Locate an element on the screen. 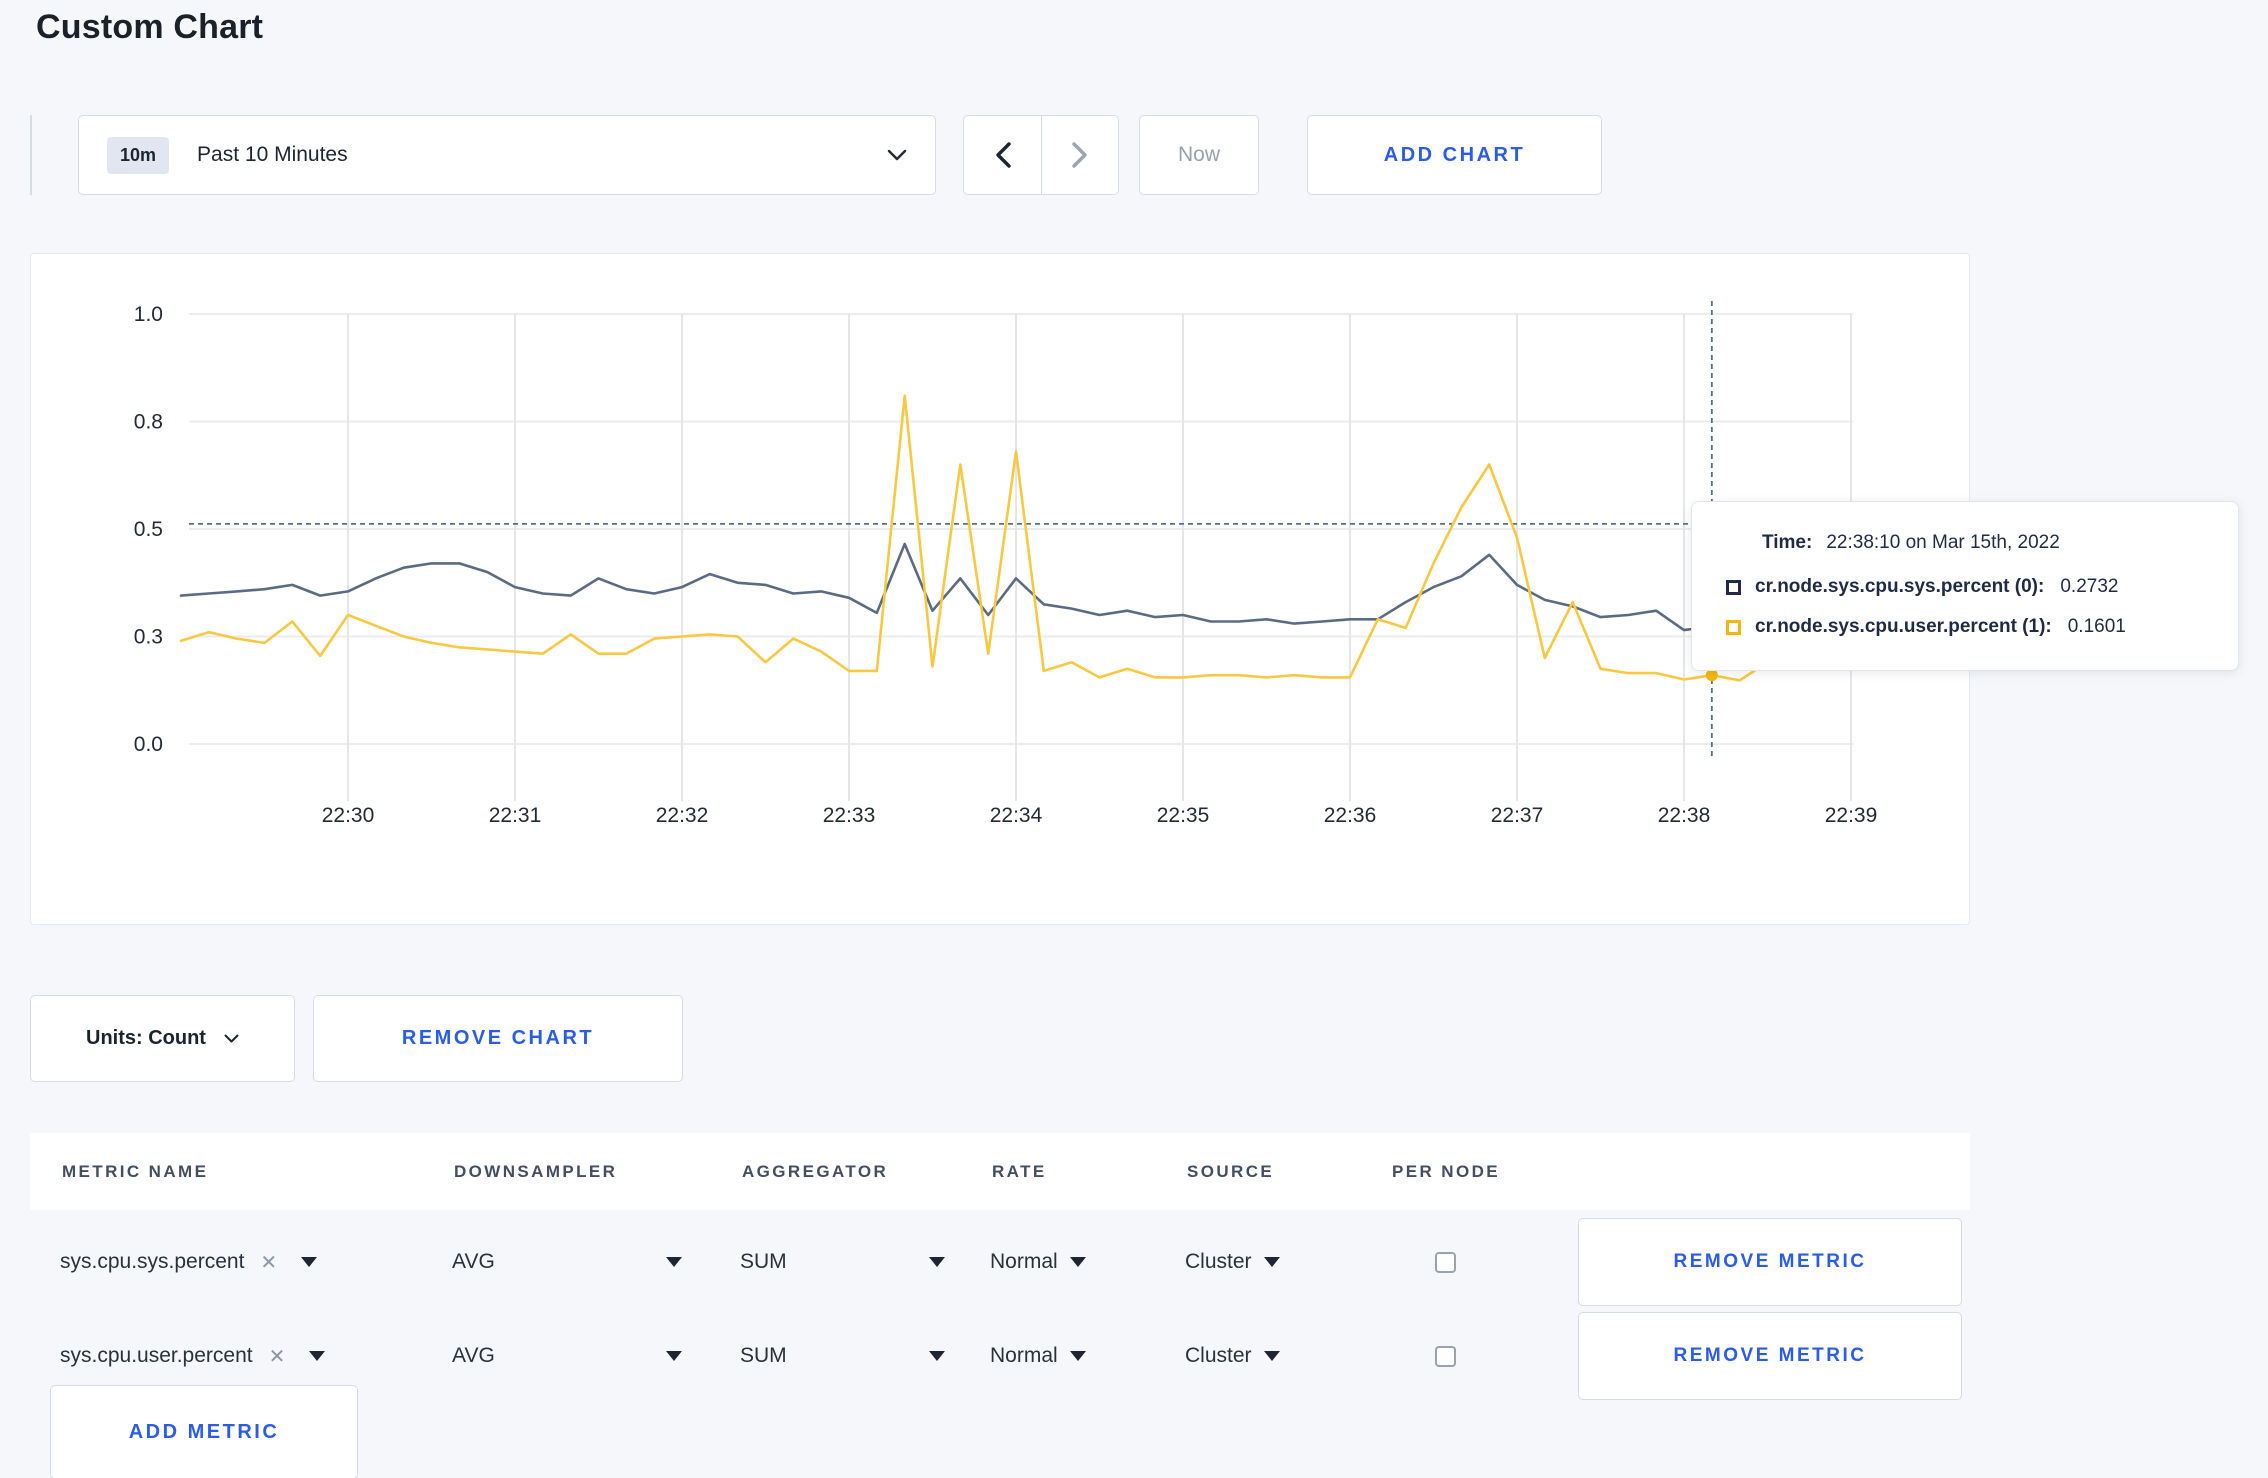 This screenshot has height=1478, width=2268. x-axis-tick-label: 22:35 is located at coordinates (1183, 815).